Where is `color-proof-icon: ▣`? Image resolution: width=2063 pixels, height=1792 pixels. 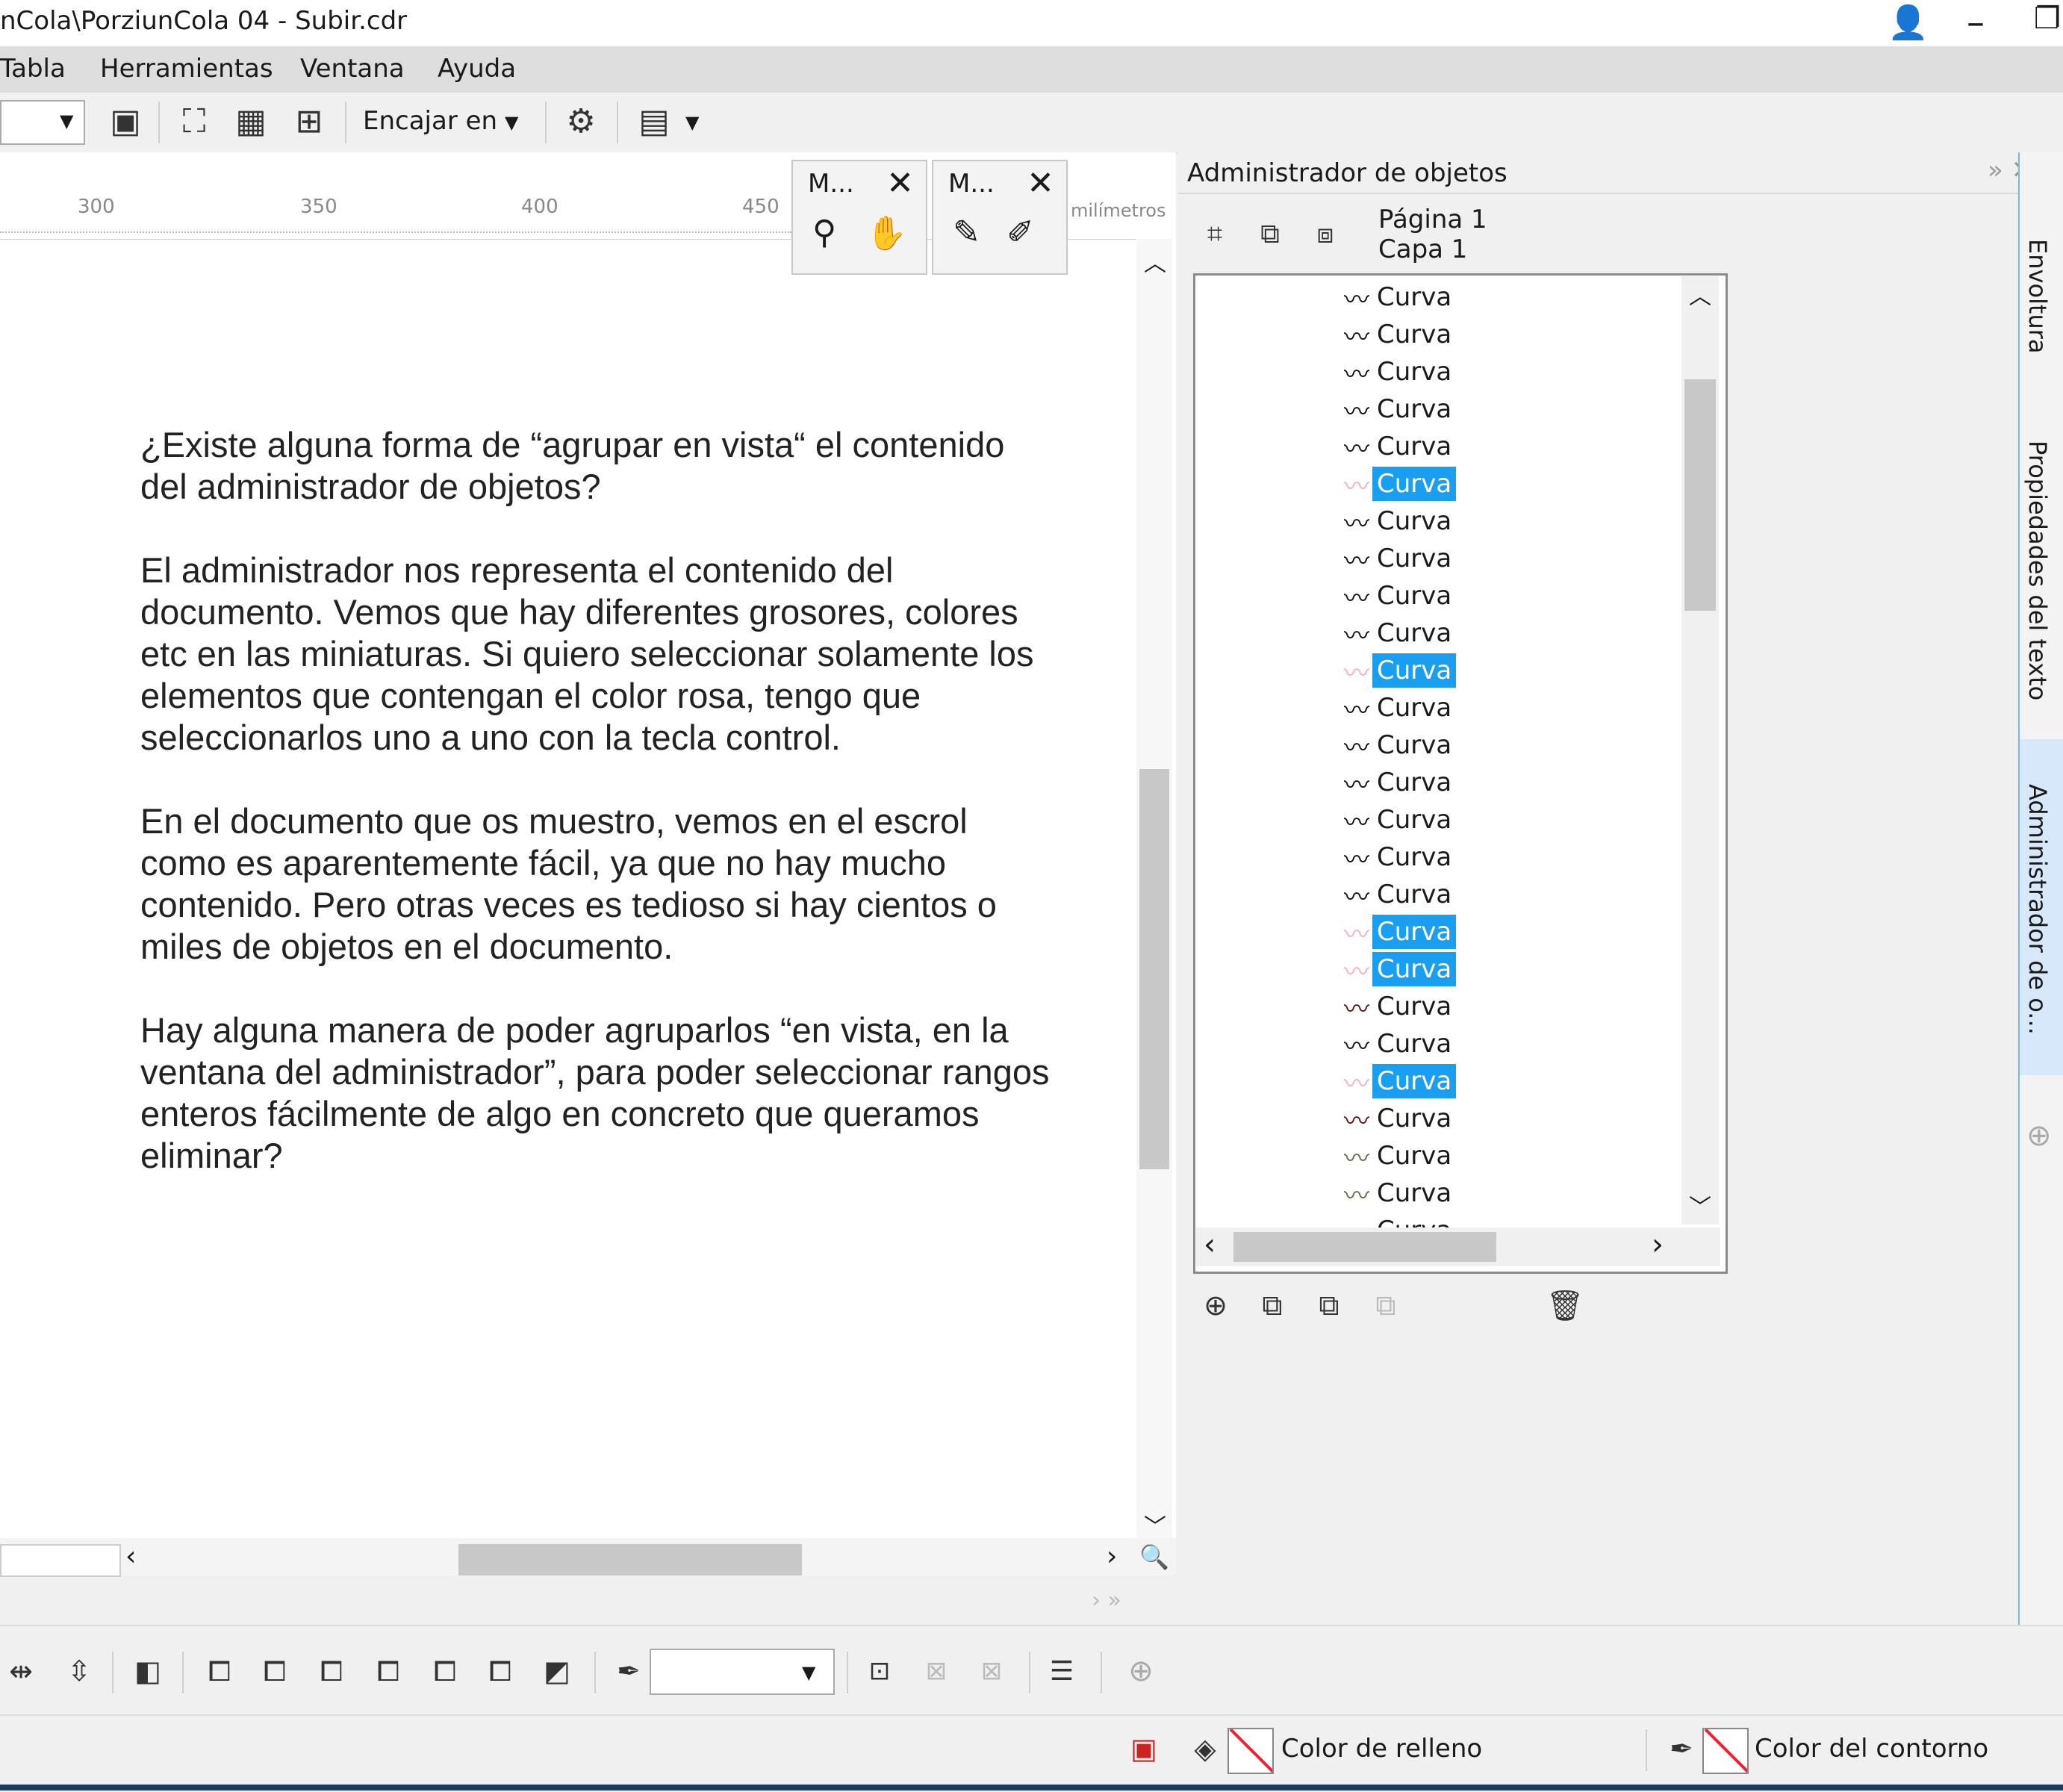 color-proof-icon: ▣ is located at coordinates (1143, 1748).